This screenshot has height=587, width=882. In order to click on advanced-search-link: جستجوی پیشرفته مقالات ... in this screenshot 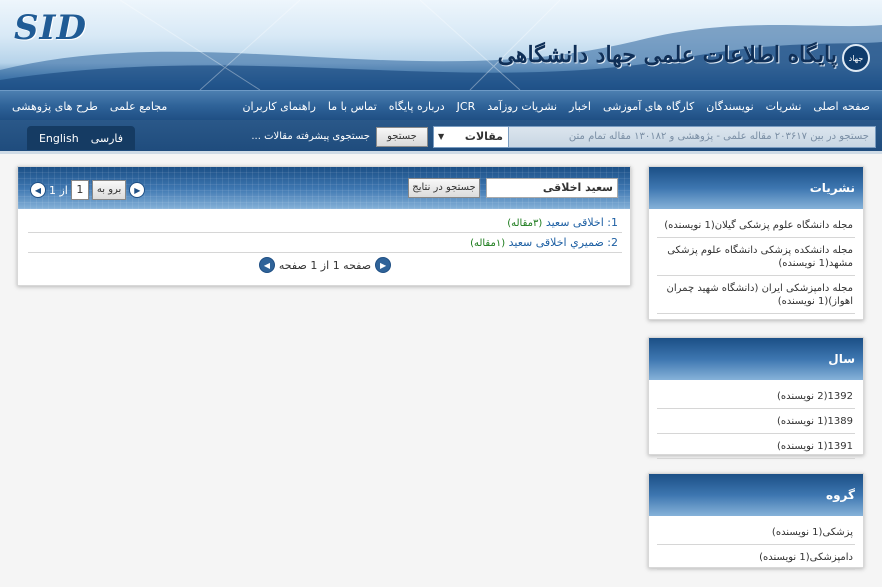, I will do `click(310, 137)`.